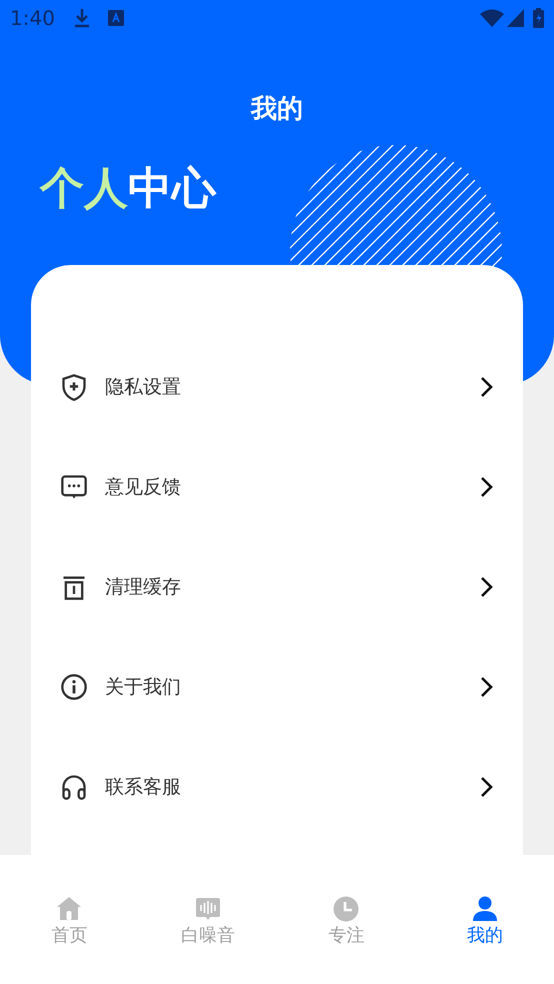 The height and width of the screenshot is (984, 554). Describe the element at coordinates (277, 387) in the screenshot. I see `menu-item: 隐私设置` at that location.